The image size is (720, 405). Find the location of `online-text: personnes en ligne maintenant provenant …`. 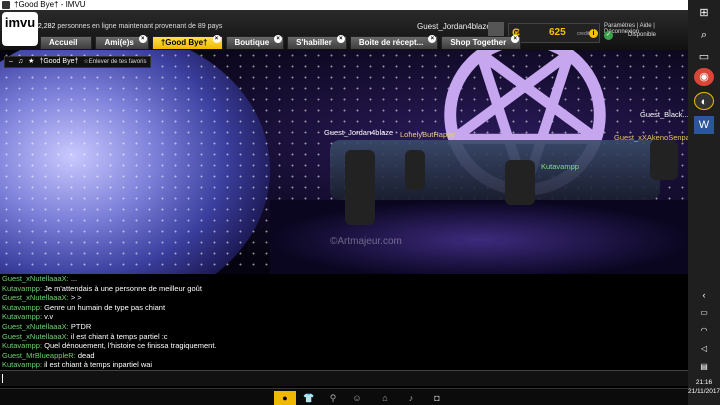

online-text: personnes en ligne maintenant provenant … is located at coordinates (140, 26).